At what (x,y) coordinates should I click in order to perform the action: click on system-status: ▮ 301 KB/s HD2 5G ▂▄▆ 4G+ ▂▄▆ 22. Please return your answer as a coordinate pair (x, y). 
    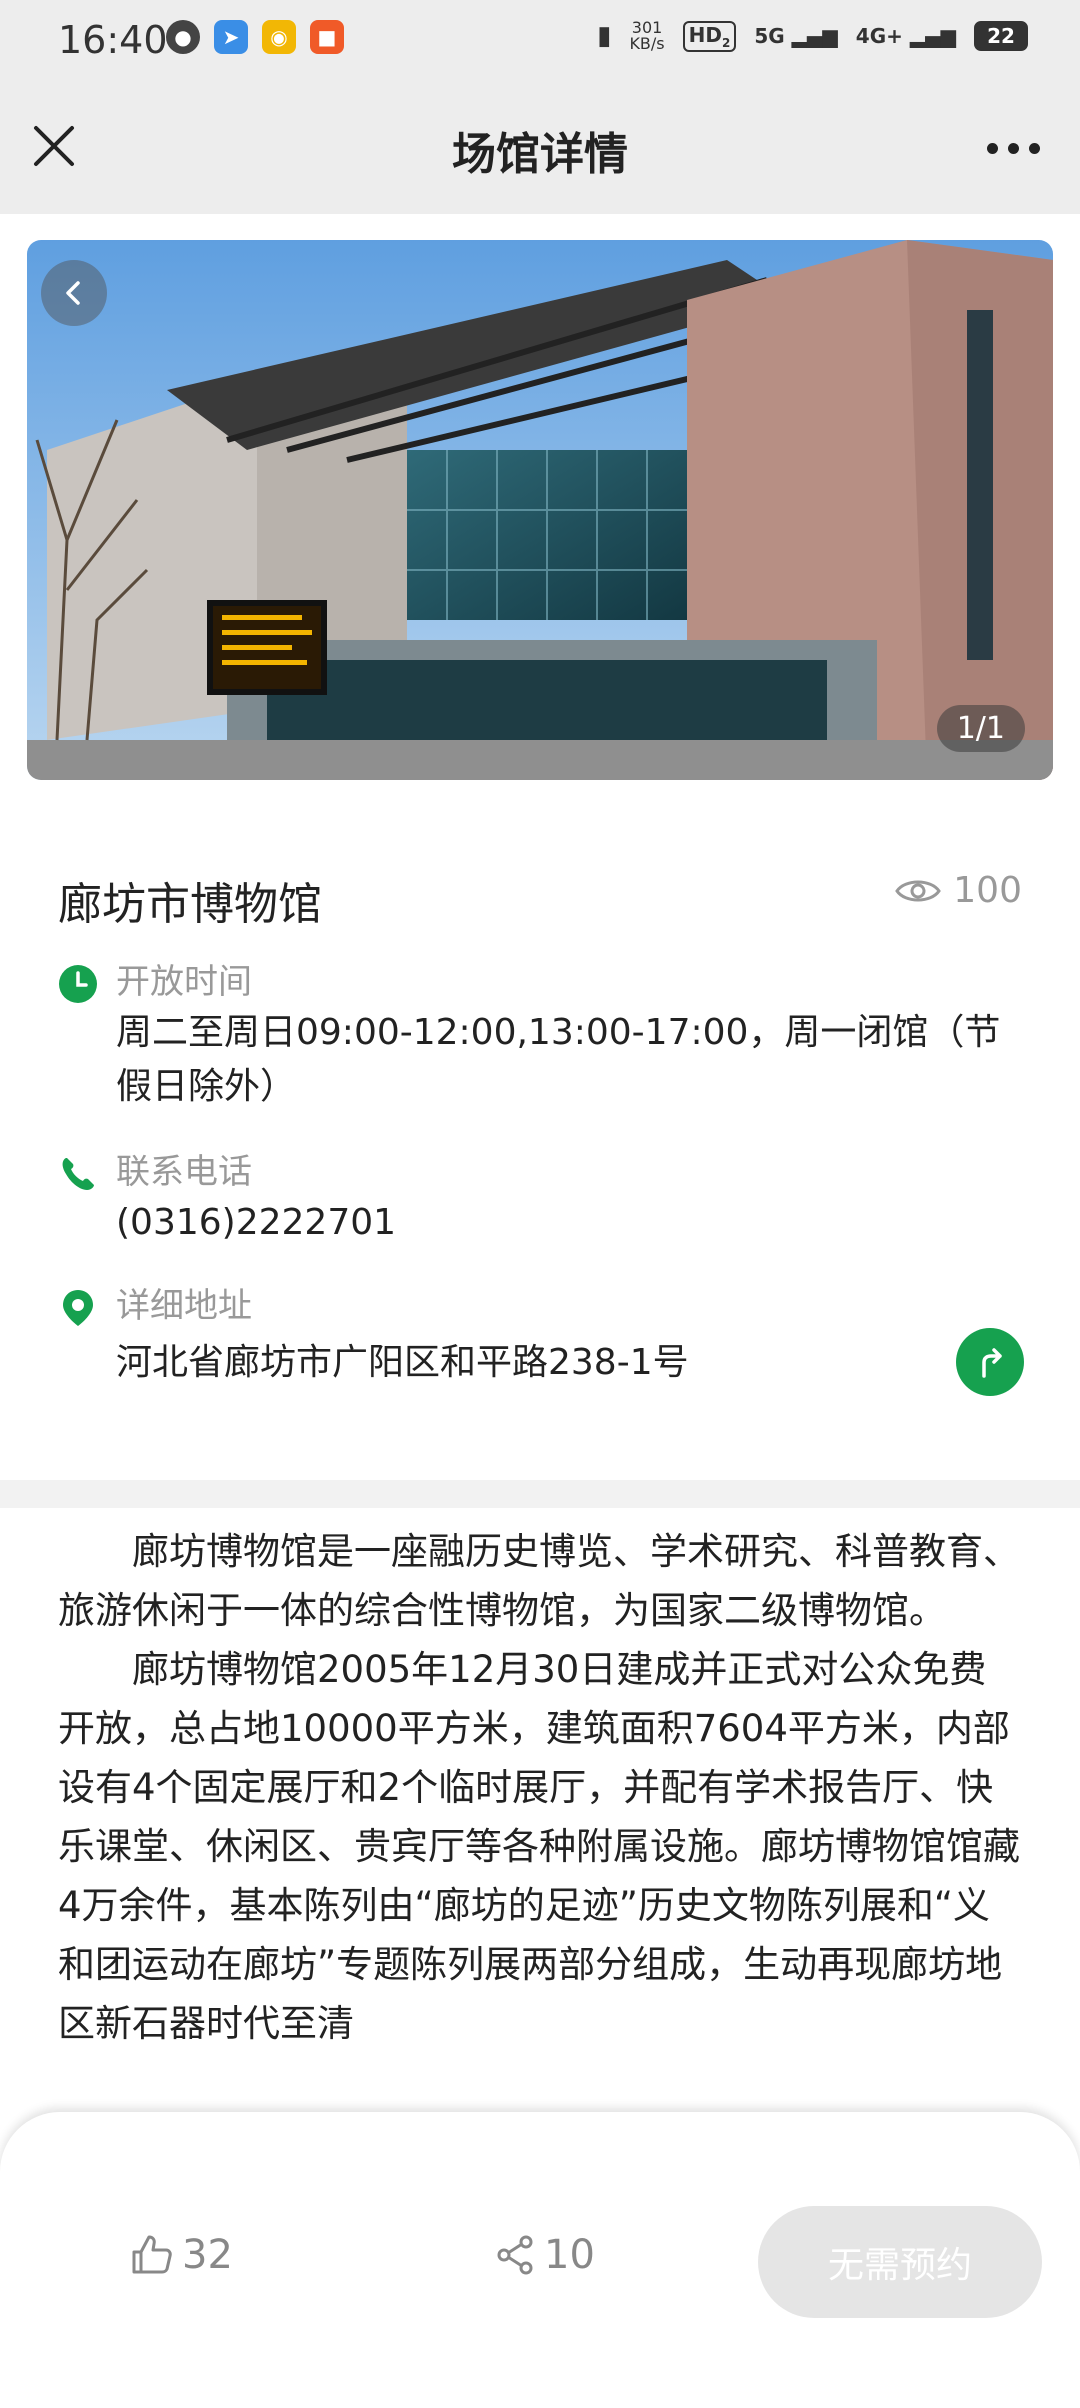
    Looking at the image, I should click on (812, 36).